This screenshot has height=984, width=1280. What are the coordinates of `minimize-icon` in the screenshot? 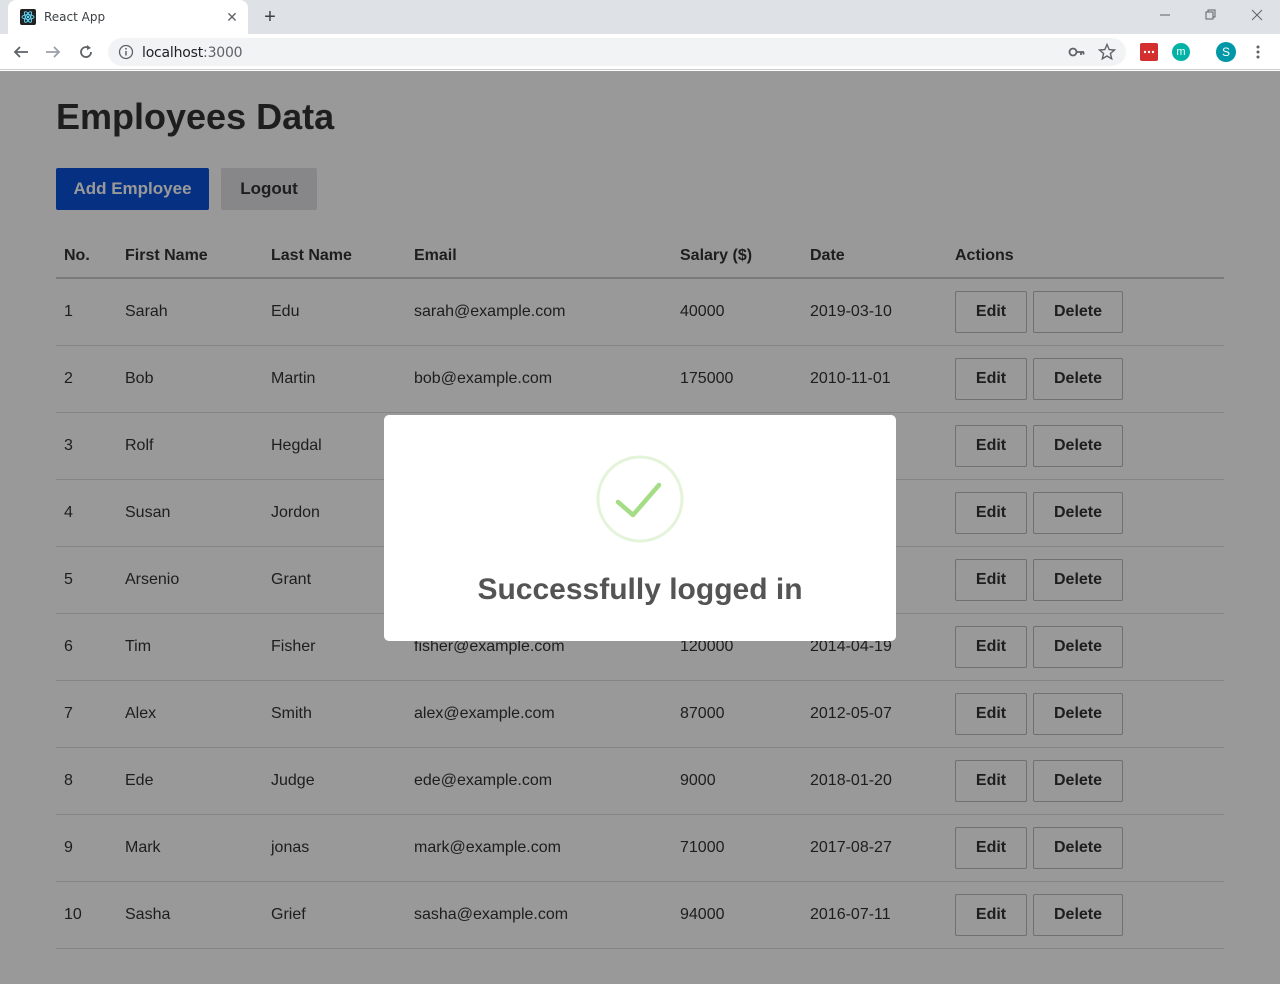 It's located at (1165, 15).